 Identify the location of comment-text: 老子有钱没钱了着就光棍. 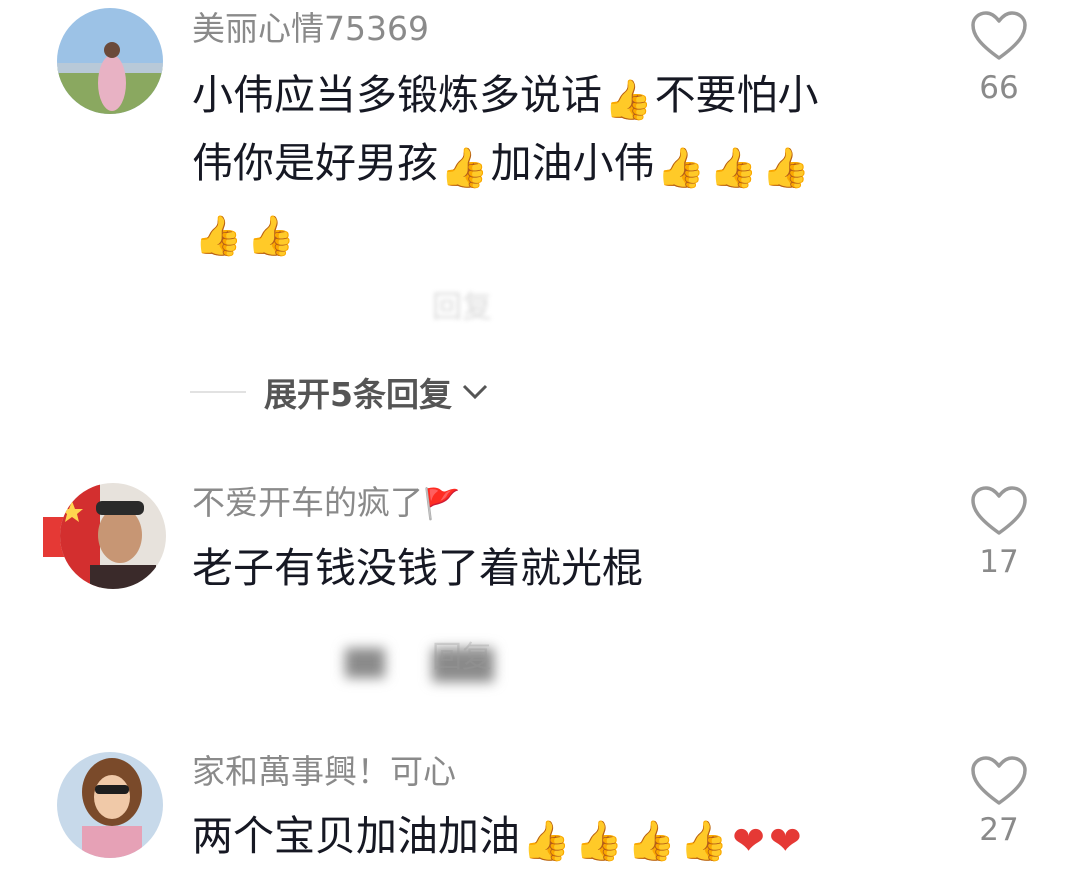
(417, 568).